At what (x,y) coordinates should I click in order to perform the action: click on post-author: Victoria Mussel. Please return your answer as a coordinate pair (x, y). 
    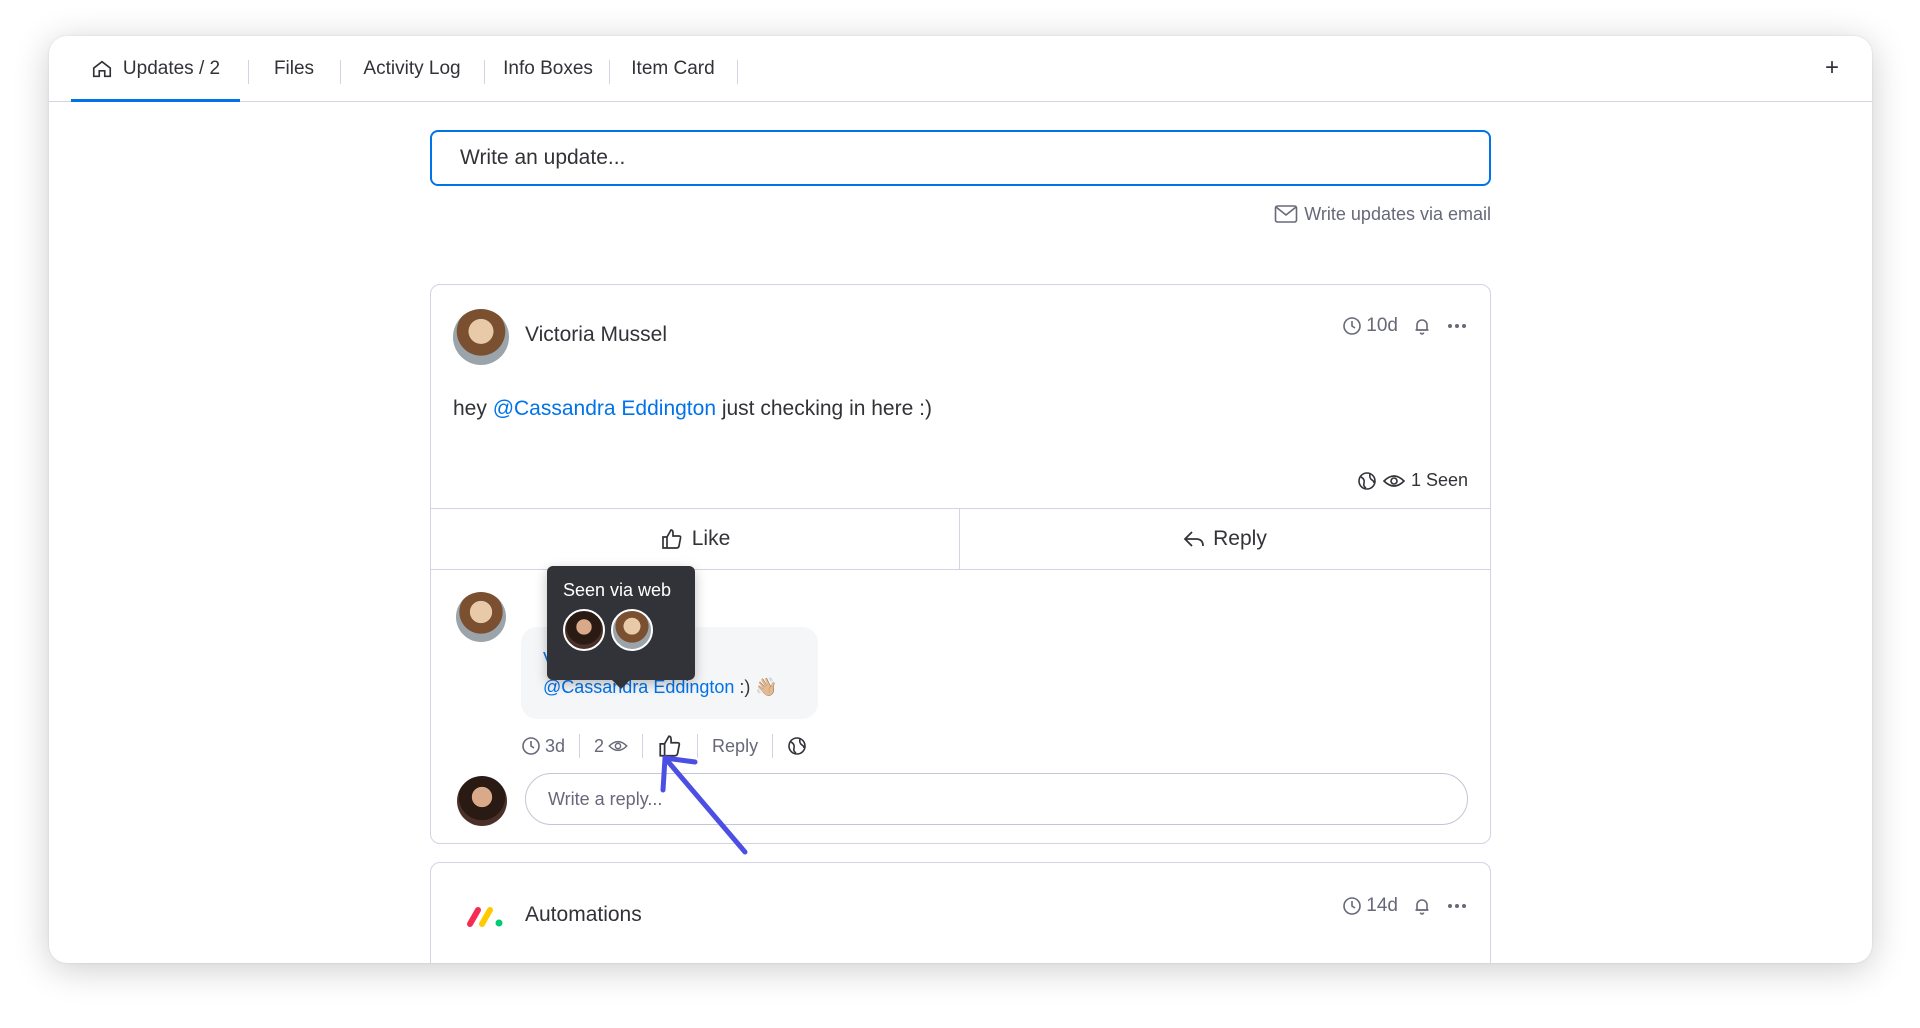
    Looking at the image, I should click on (596, 335).